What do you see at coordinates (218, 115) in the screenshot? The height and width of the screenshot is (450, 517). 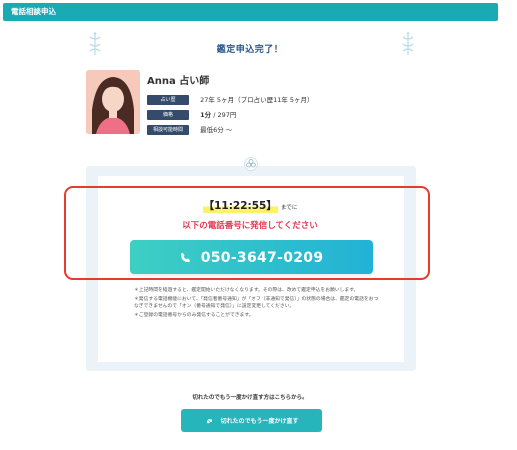 I see `price-value: 1分 / 297円` at bounding box center [218, 115].